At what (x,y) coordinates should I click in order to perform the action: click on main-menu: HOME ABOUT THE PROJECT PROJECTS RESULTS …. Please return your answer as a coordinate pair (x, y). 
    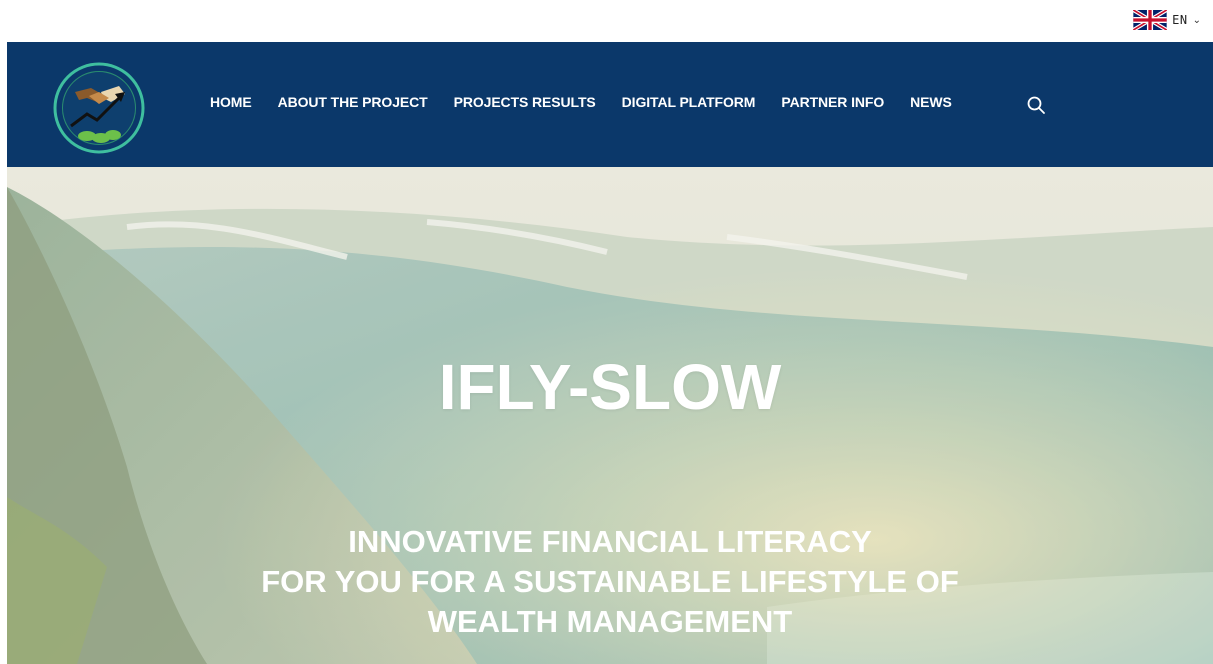
    Looking at the image, I should click on (594, 102).